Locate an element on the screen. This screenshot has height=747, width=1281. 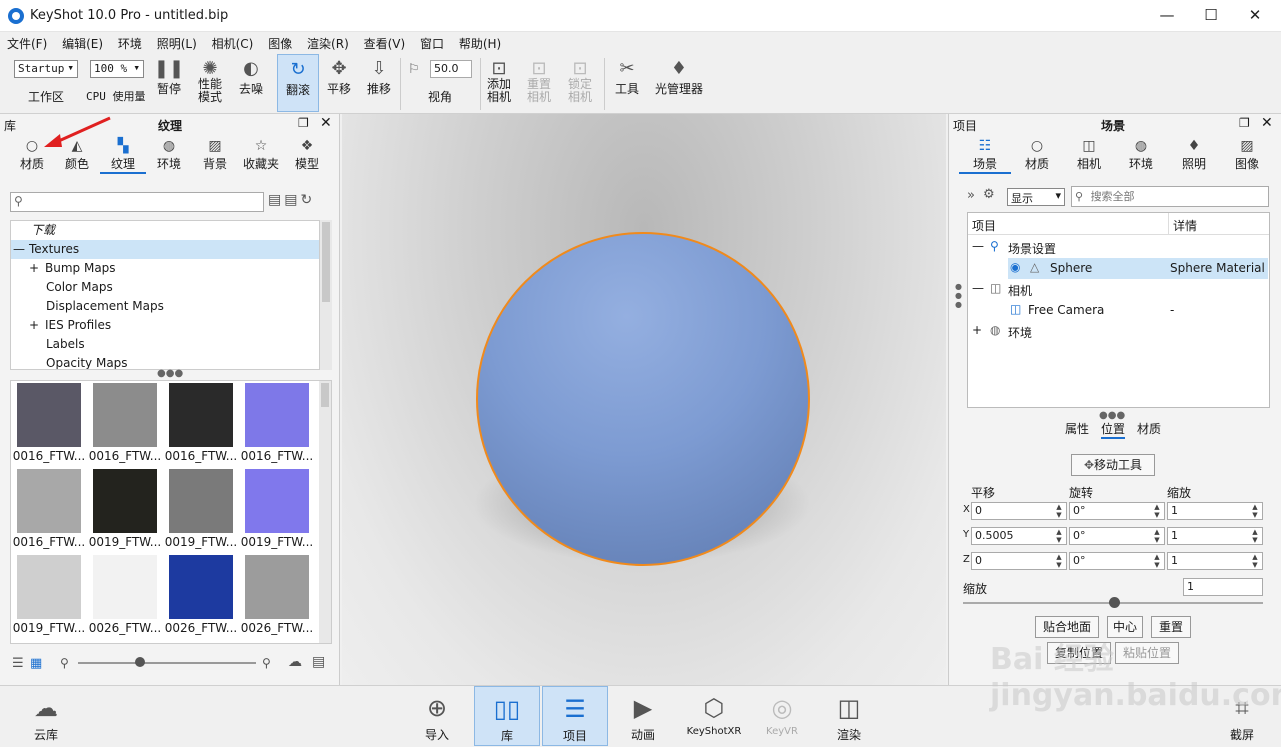
minimize-button: — is located at coordinates (1167, 15).